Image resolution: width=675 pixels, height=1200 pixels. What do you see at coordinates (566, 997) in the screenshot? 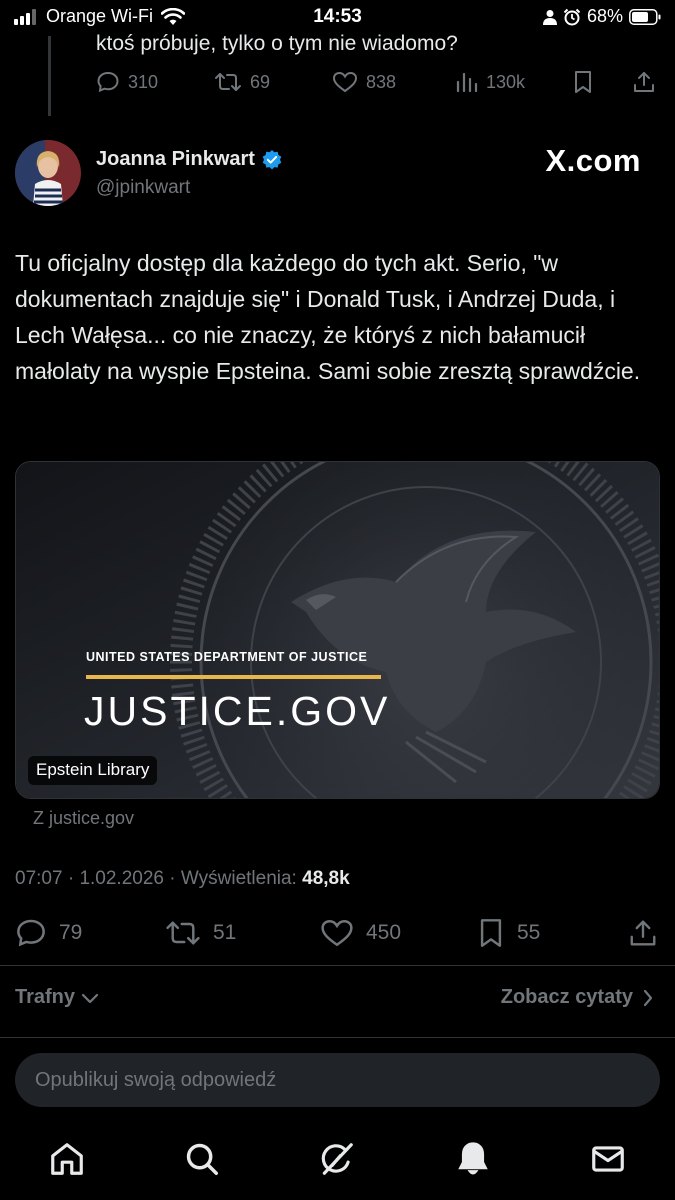
I see `see-quotes-label: Zobacz cytaty` at bounding box center [566, 997].